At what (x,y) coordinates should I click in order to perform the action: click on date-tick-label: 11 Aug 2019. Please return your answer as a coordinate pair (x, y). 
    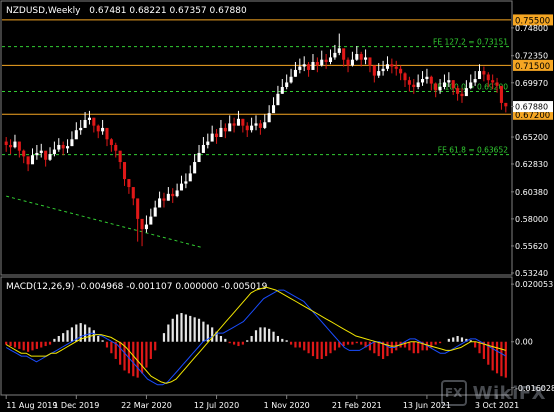
    Looking at the image, I should click on (31, 405).